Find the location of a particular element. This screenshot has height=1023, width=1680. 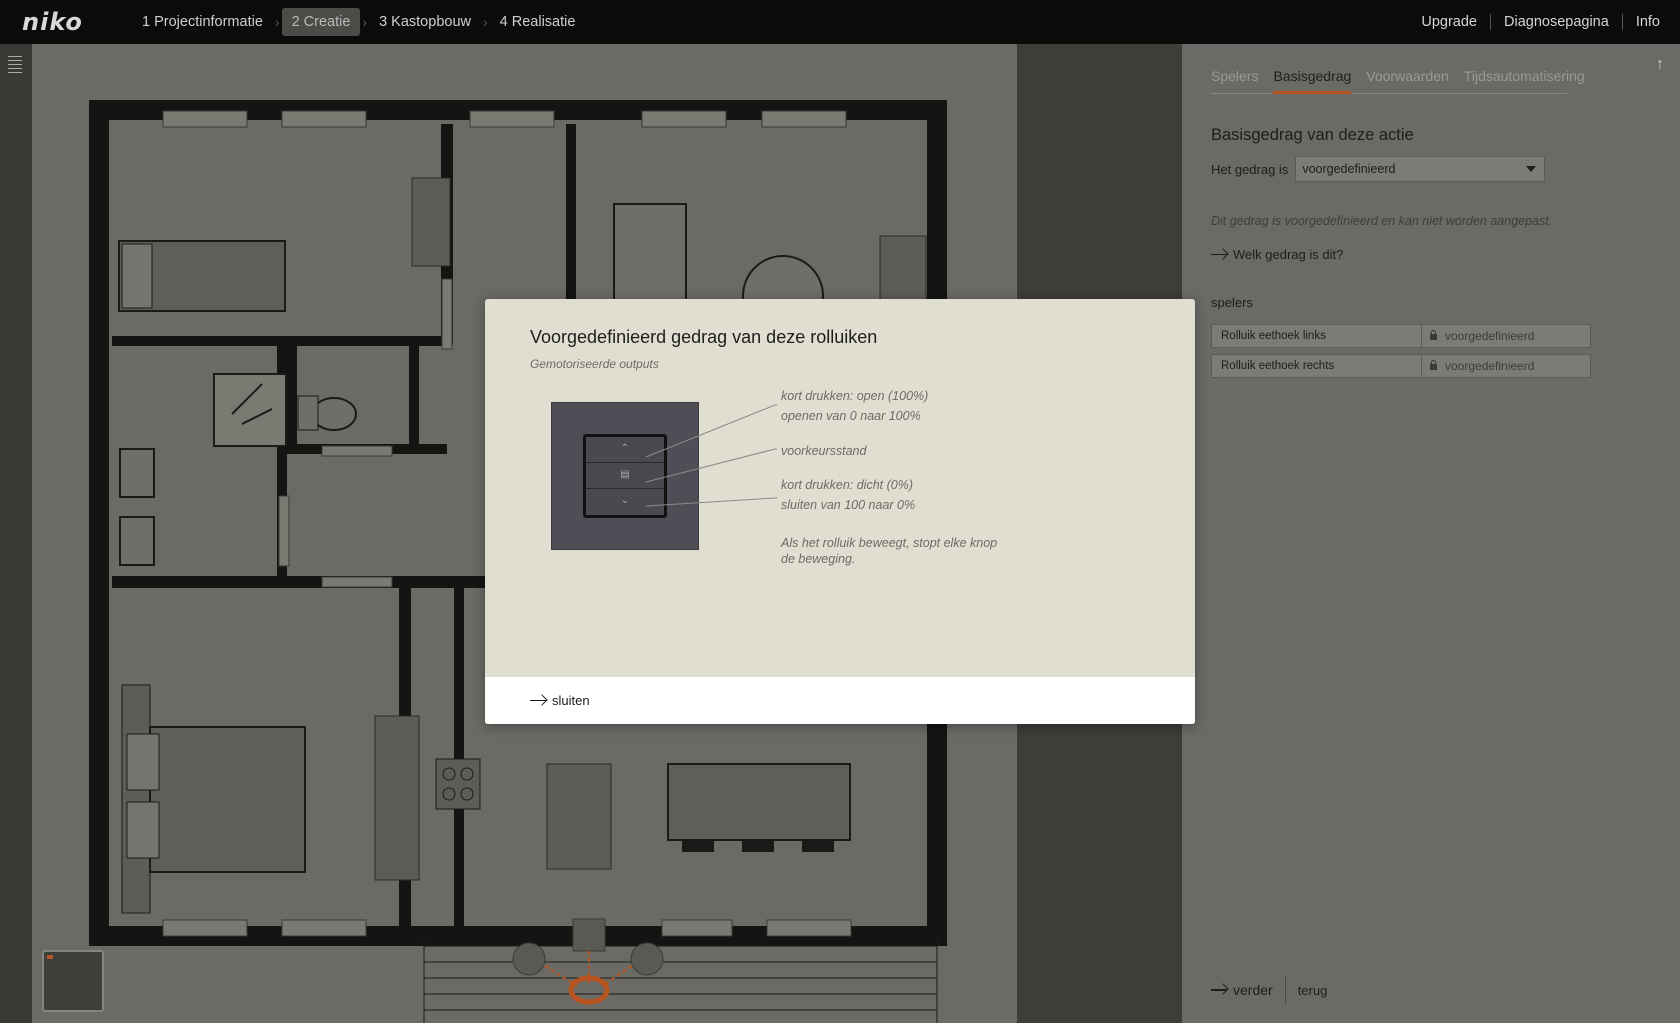

upgrade-link: Upgrade is located at coordinates (1449, 22).